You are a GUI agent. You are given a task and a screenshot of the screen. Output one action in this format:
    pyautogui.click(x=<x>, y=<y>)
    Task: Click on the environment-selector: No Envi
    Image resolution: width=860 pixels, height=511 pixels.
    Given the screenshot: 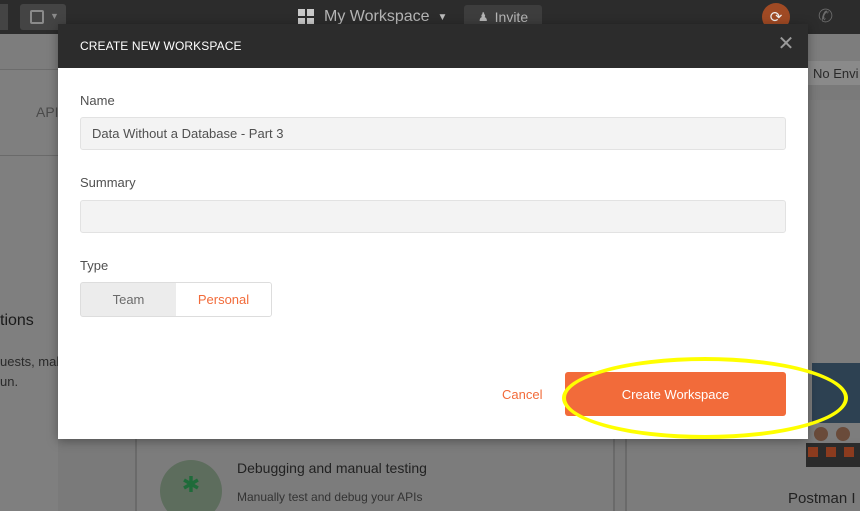 What is the action you would take?
    pyautogui.click(x=834, y=73)
    